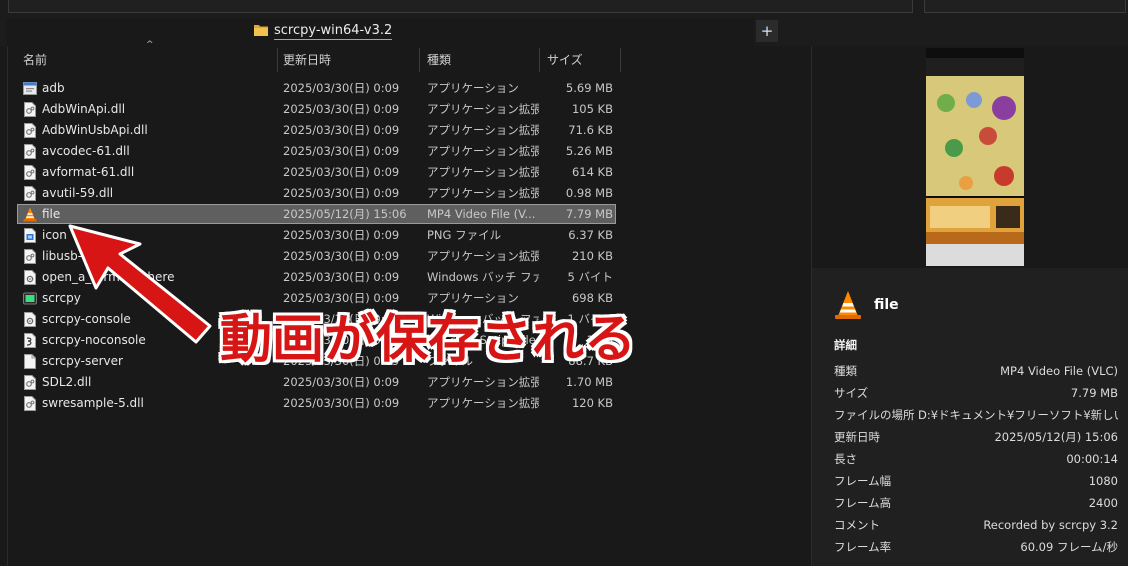 The height and width of the screenshot is (566, 1128). What do you see at coordinates (976, 525) in the screenshot?
I see `details-property: コメント Recorded by scrcpy 3.2` at bounding box center [976, 525].